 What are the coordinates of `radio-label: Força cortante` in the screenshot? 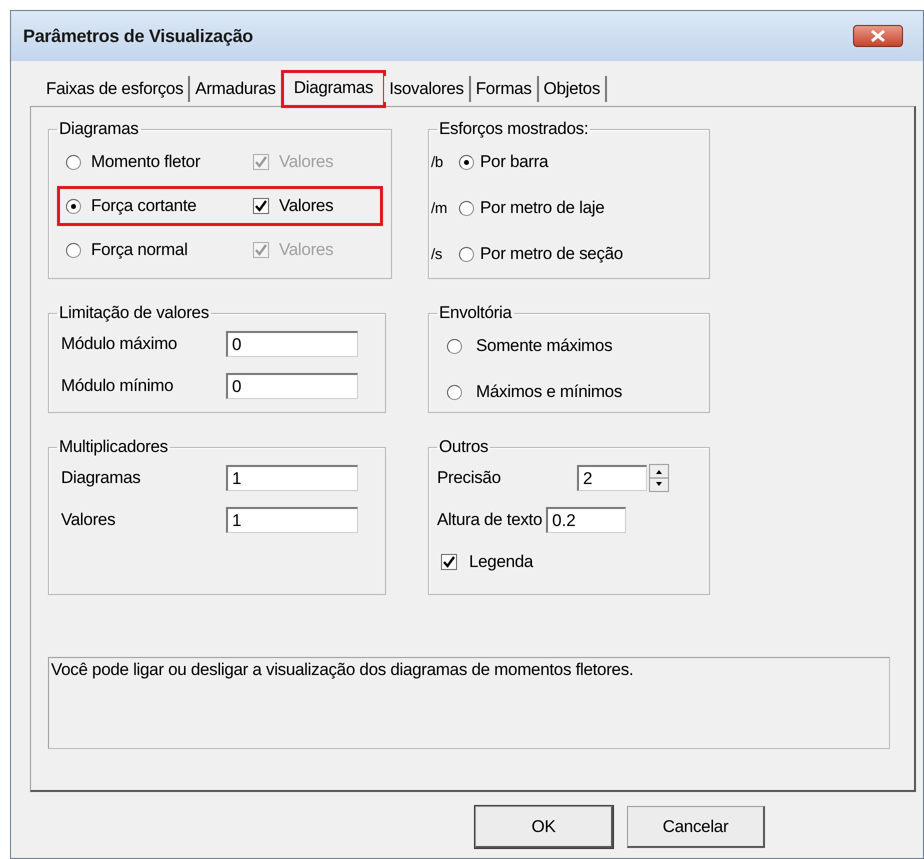 It's located at (144, 206).